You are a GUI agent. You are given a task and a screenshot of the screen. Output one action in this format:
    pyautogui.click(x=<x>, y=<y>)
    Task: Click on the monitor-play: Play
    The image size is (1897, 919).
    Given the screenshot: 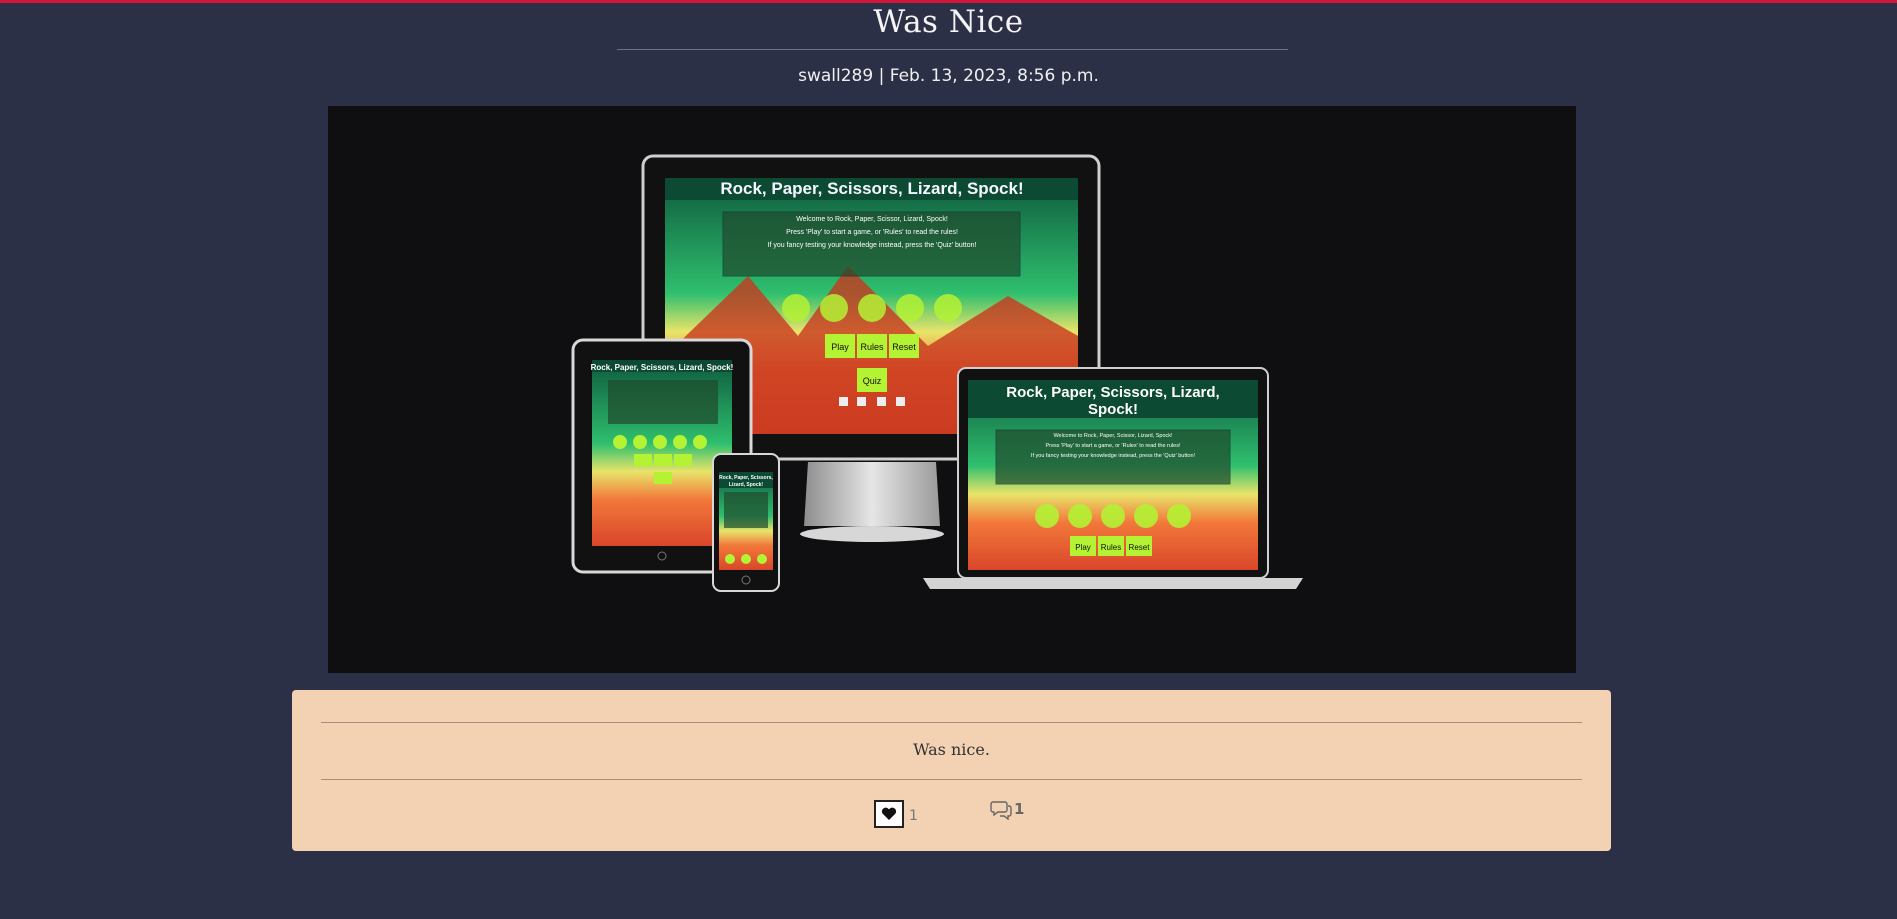 What is the action you would take?
    pyautogui.click(x=840, y=347)
    